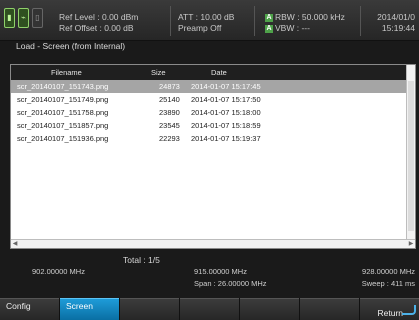 Image resolution: width=419 pixels, height=320 pixels. I want to click on bandwidth-readout: A RBW : 50.000 kHz A VBW : ---, so click(305, 23).